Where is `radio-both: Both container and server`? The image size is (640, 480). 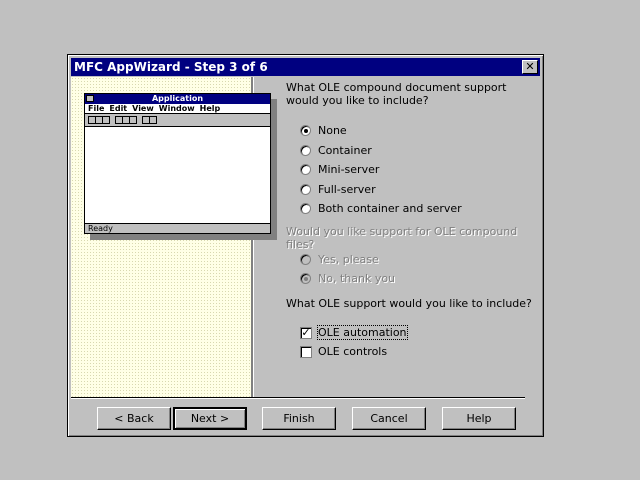 radio-both: Both container and server is located at coordinates (381, 209).